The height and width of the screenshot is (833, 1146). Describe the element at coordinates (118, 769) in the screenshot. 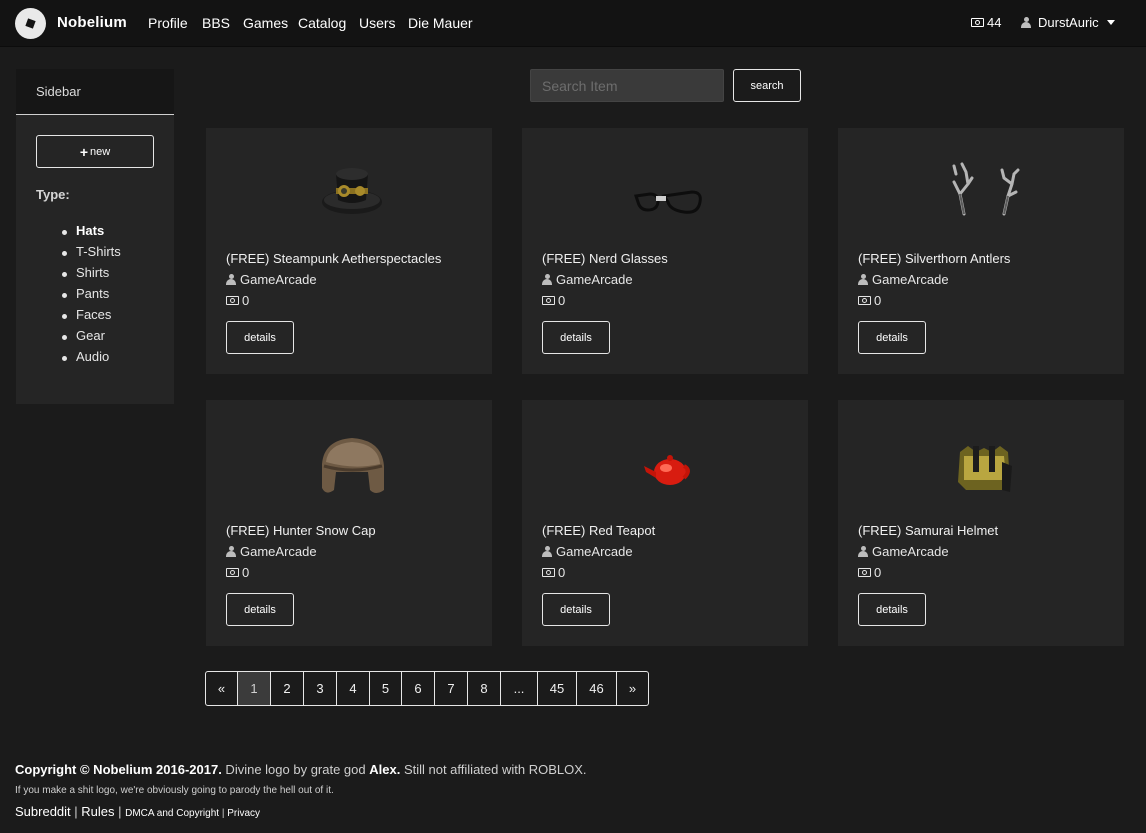

I see `copyright-text: Copyright © Nobelium 2016-2017.` at that location.